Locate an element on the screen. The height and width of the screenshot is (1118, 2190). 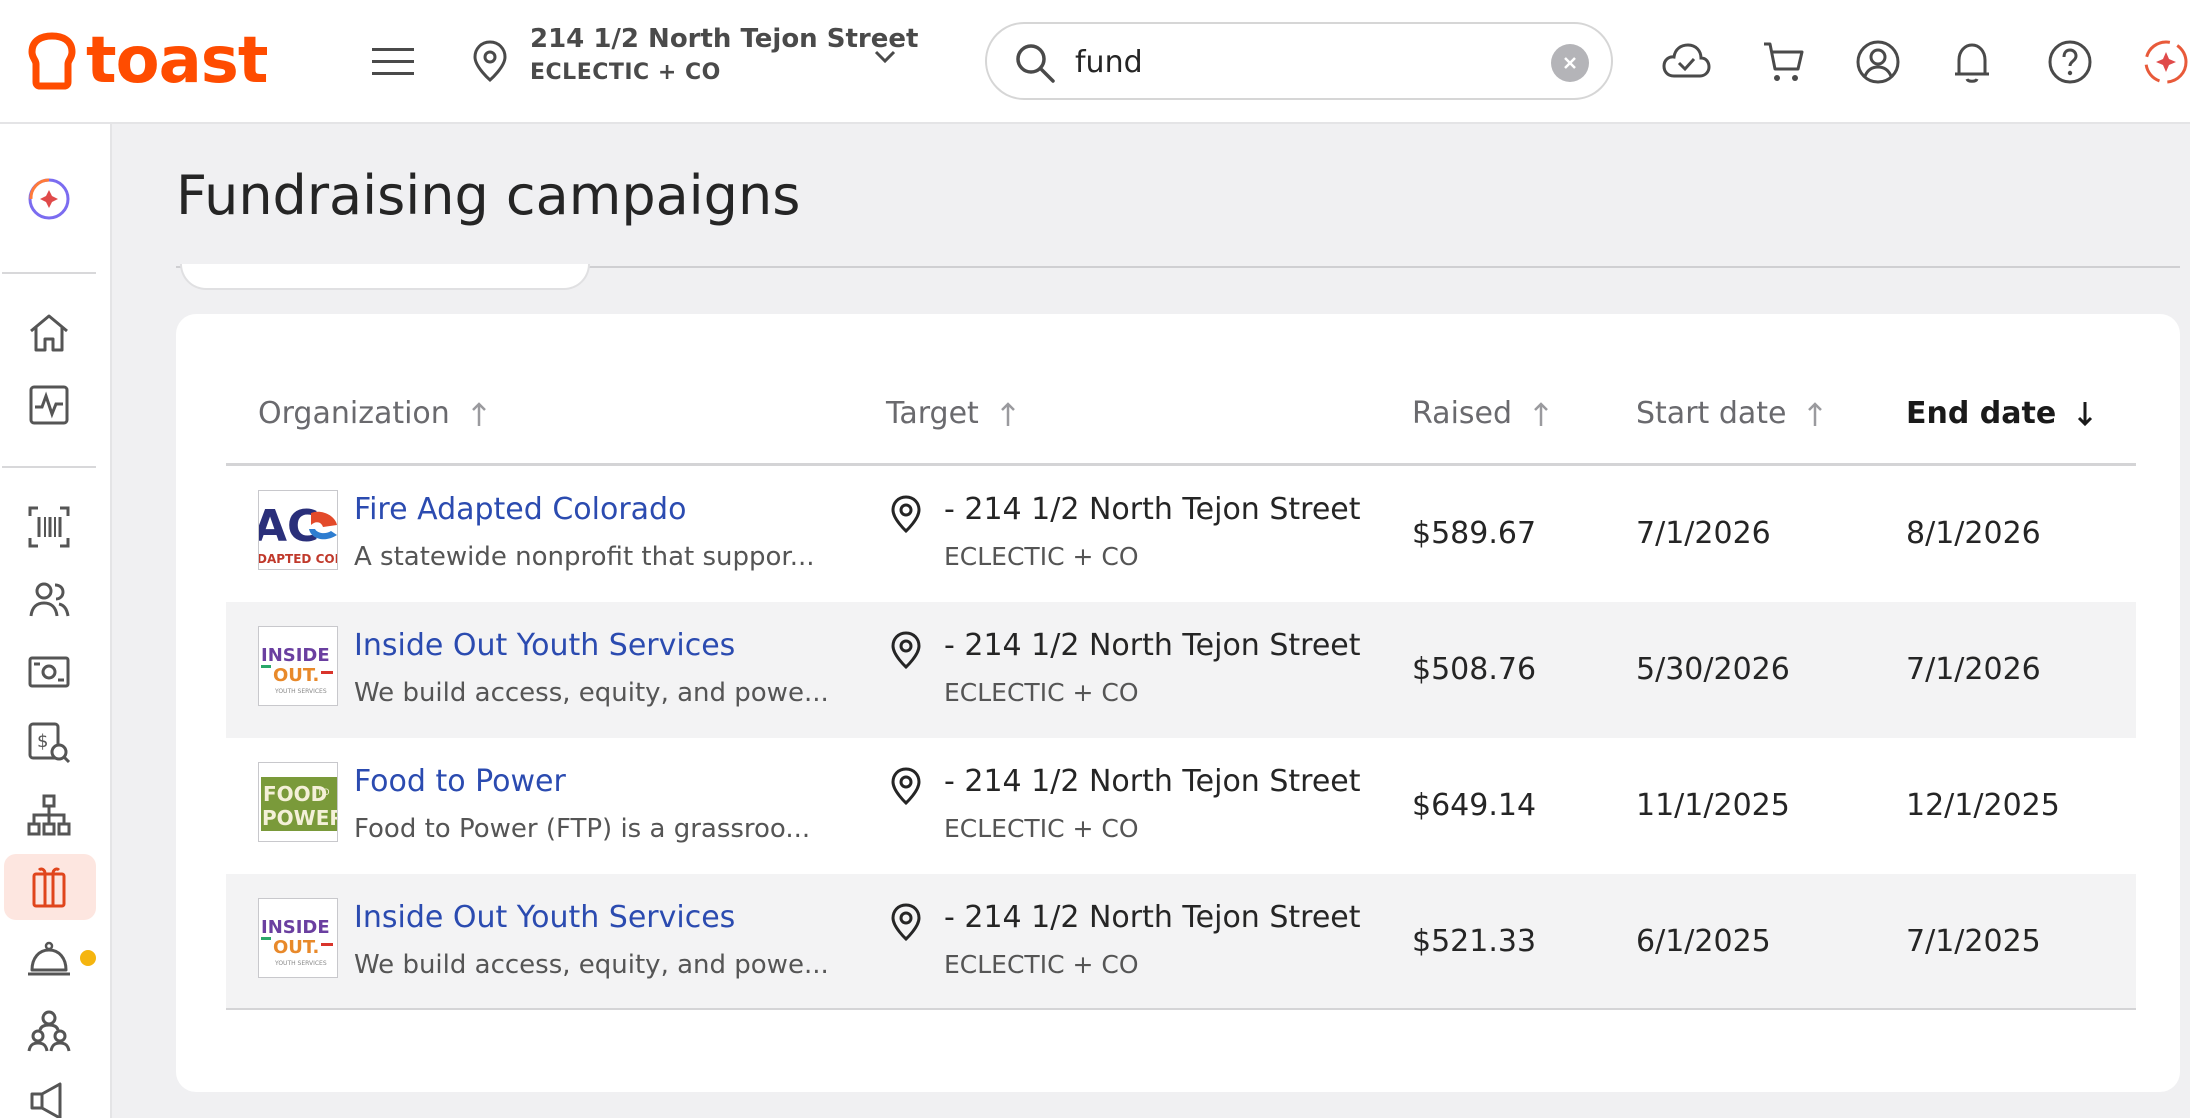
column-header-target: Target is located at coordinates (951, 413).